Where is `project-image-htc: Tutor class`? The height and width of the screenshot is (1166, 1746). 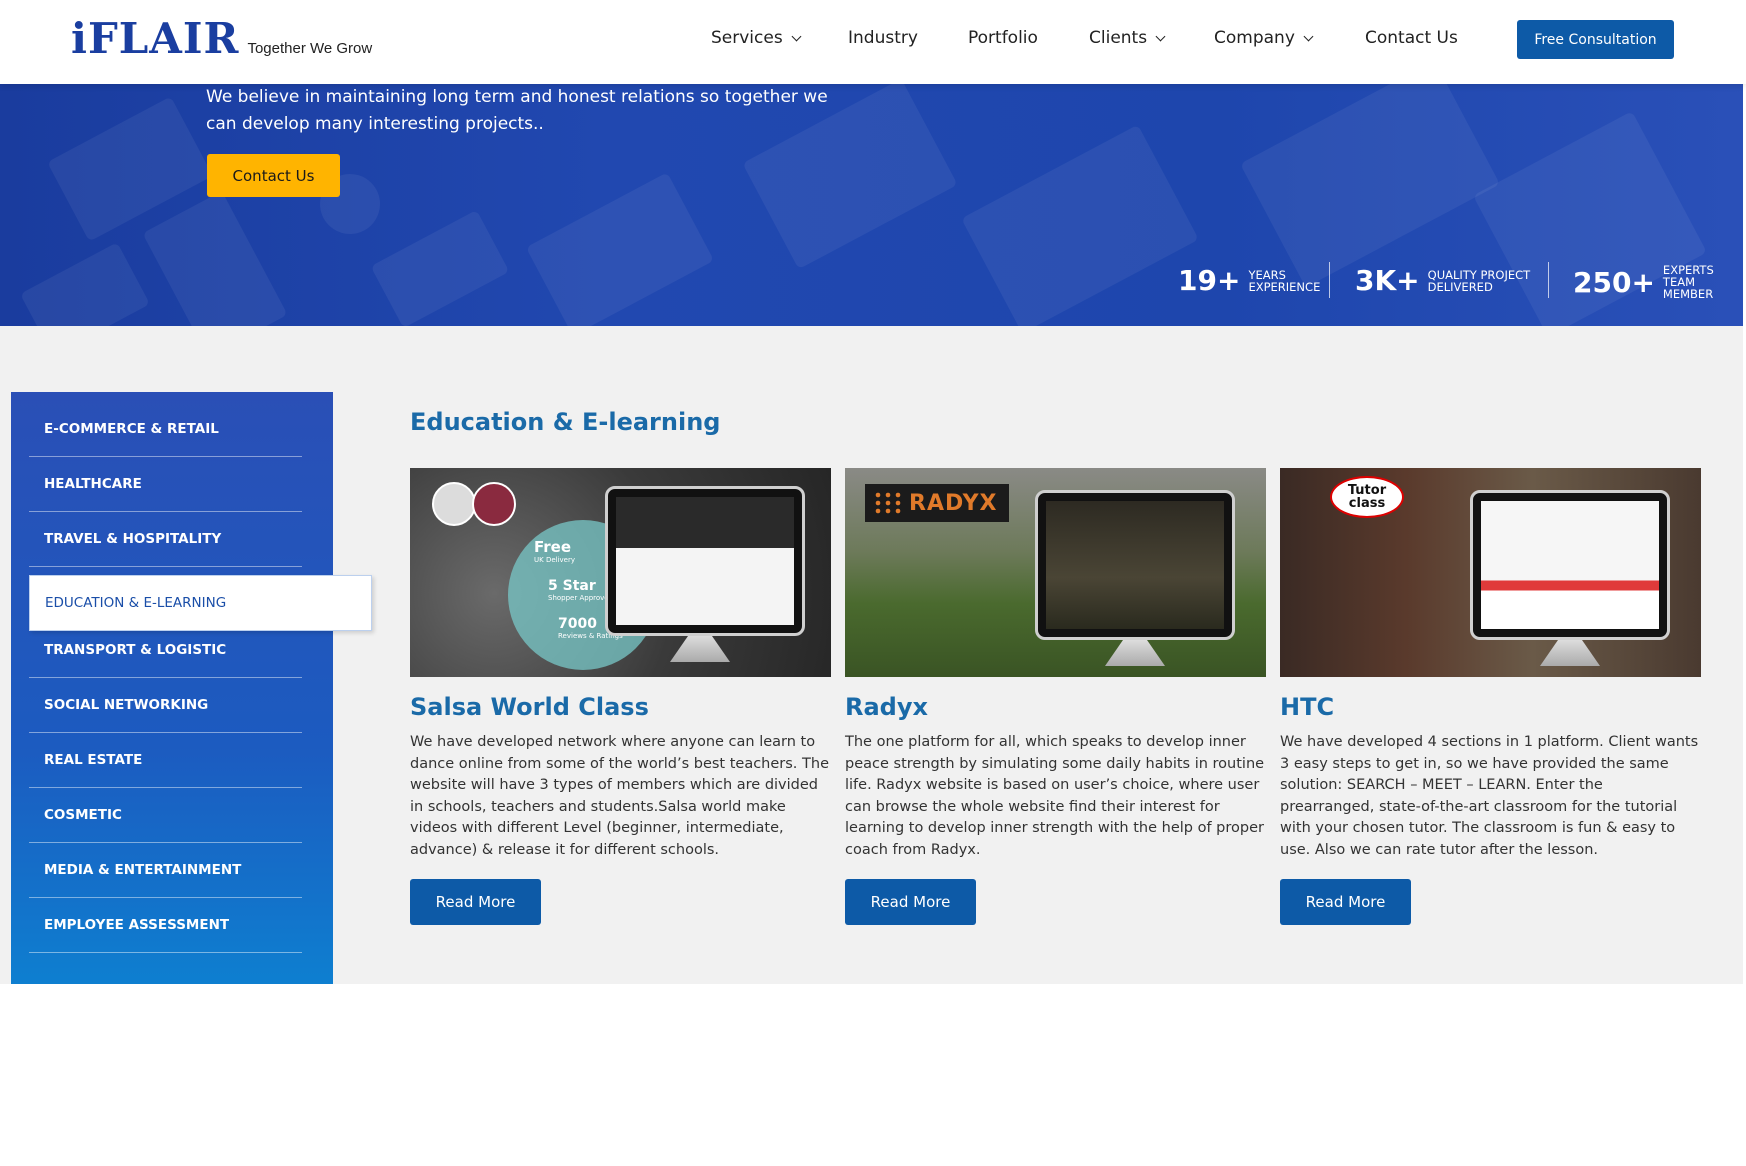 project-image-htc: Tutor class is located at coordinates (1490, 572).